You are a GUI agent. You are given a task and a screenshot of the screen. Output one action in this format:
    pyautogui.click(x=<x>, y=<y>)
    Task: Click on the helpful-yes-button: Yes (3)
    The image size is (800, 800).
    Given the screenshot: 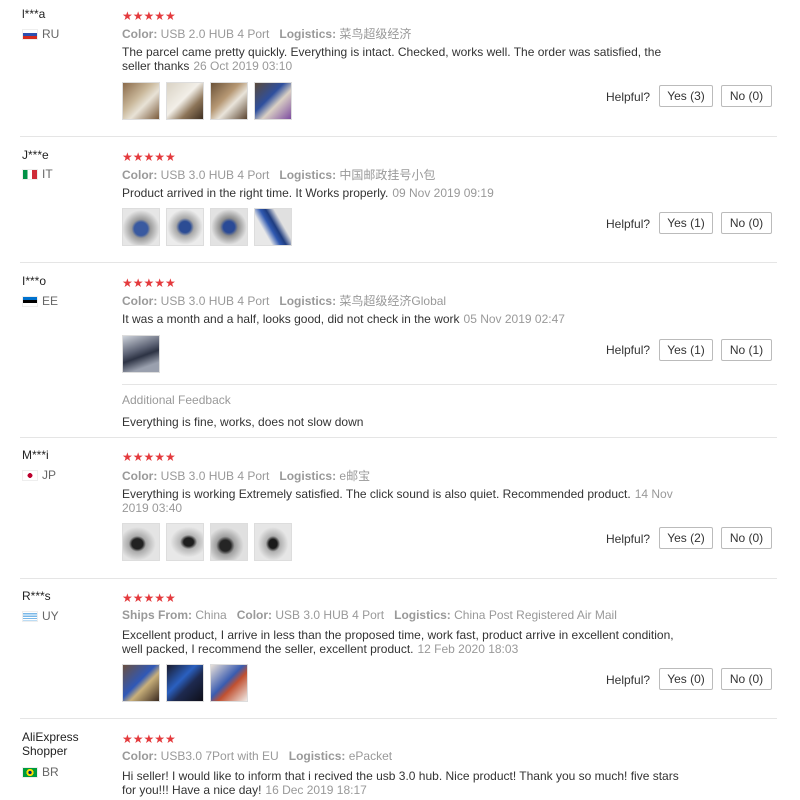 What is the action you would take?
    pyautogui.click(x=686, y=96)
    